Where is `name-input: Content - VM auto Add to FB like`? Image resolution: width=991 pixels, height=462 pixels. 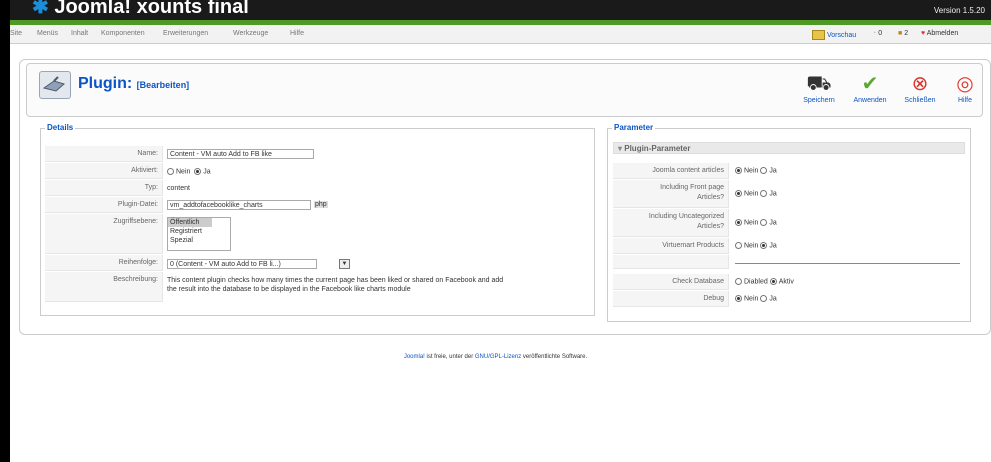 name-input: Content - VM auto Add to FB like is located at coordinates (240, 154).